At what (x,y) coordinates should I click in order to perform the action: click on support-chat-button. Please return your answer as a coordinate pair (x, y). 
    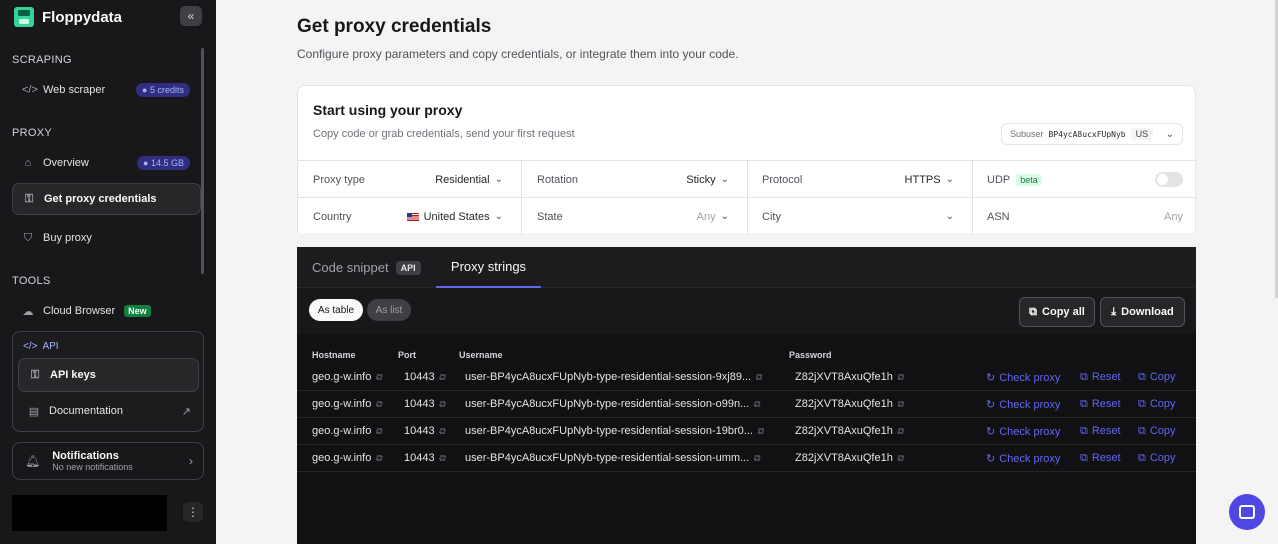
    Looking at the image, I should click on (1247, 512).